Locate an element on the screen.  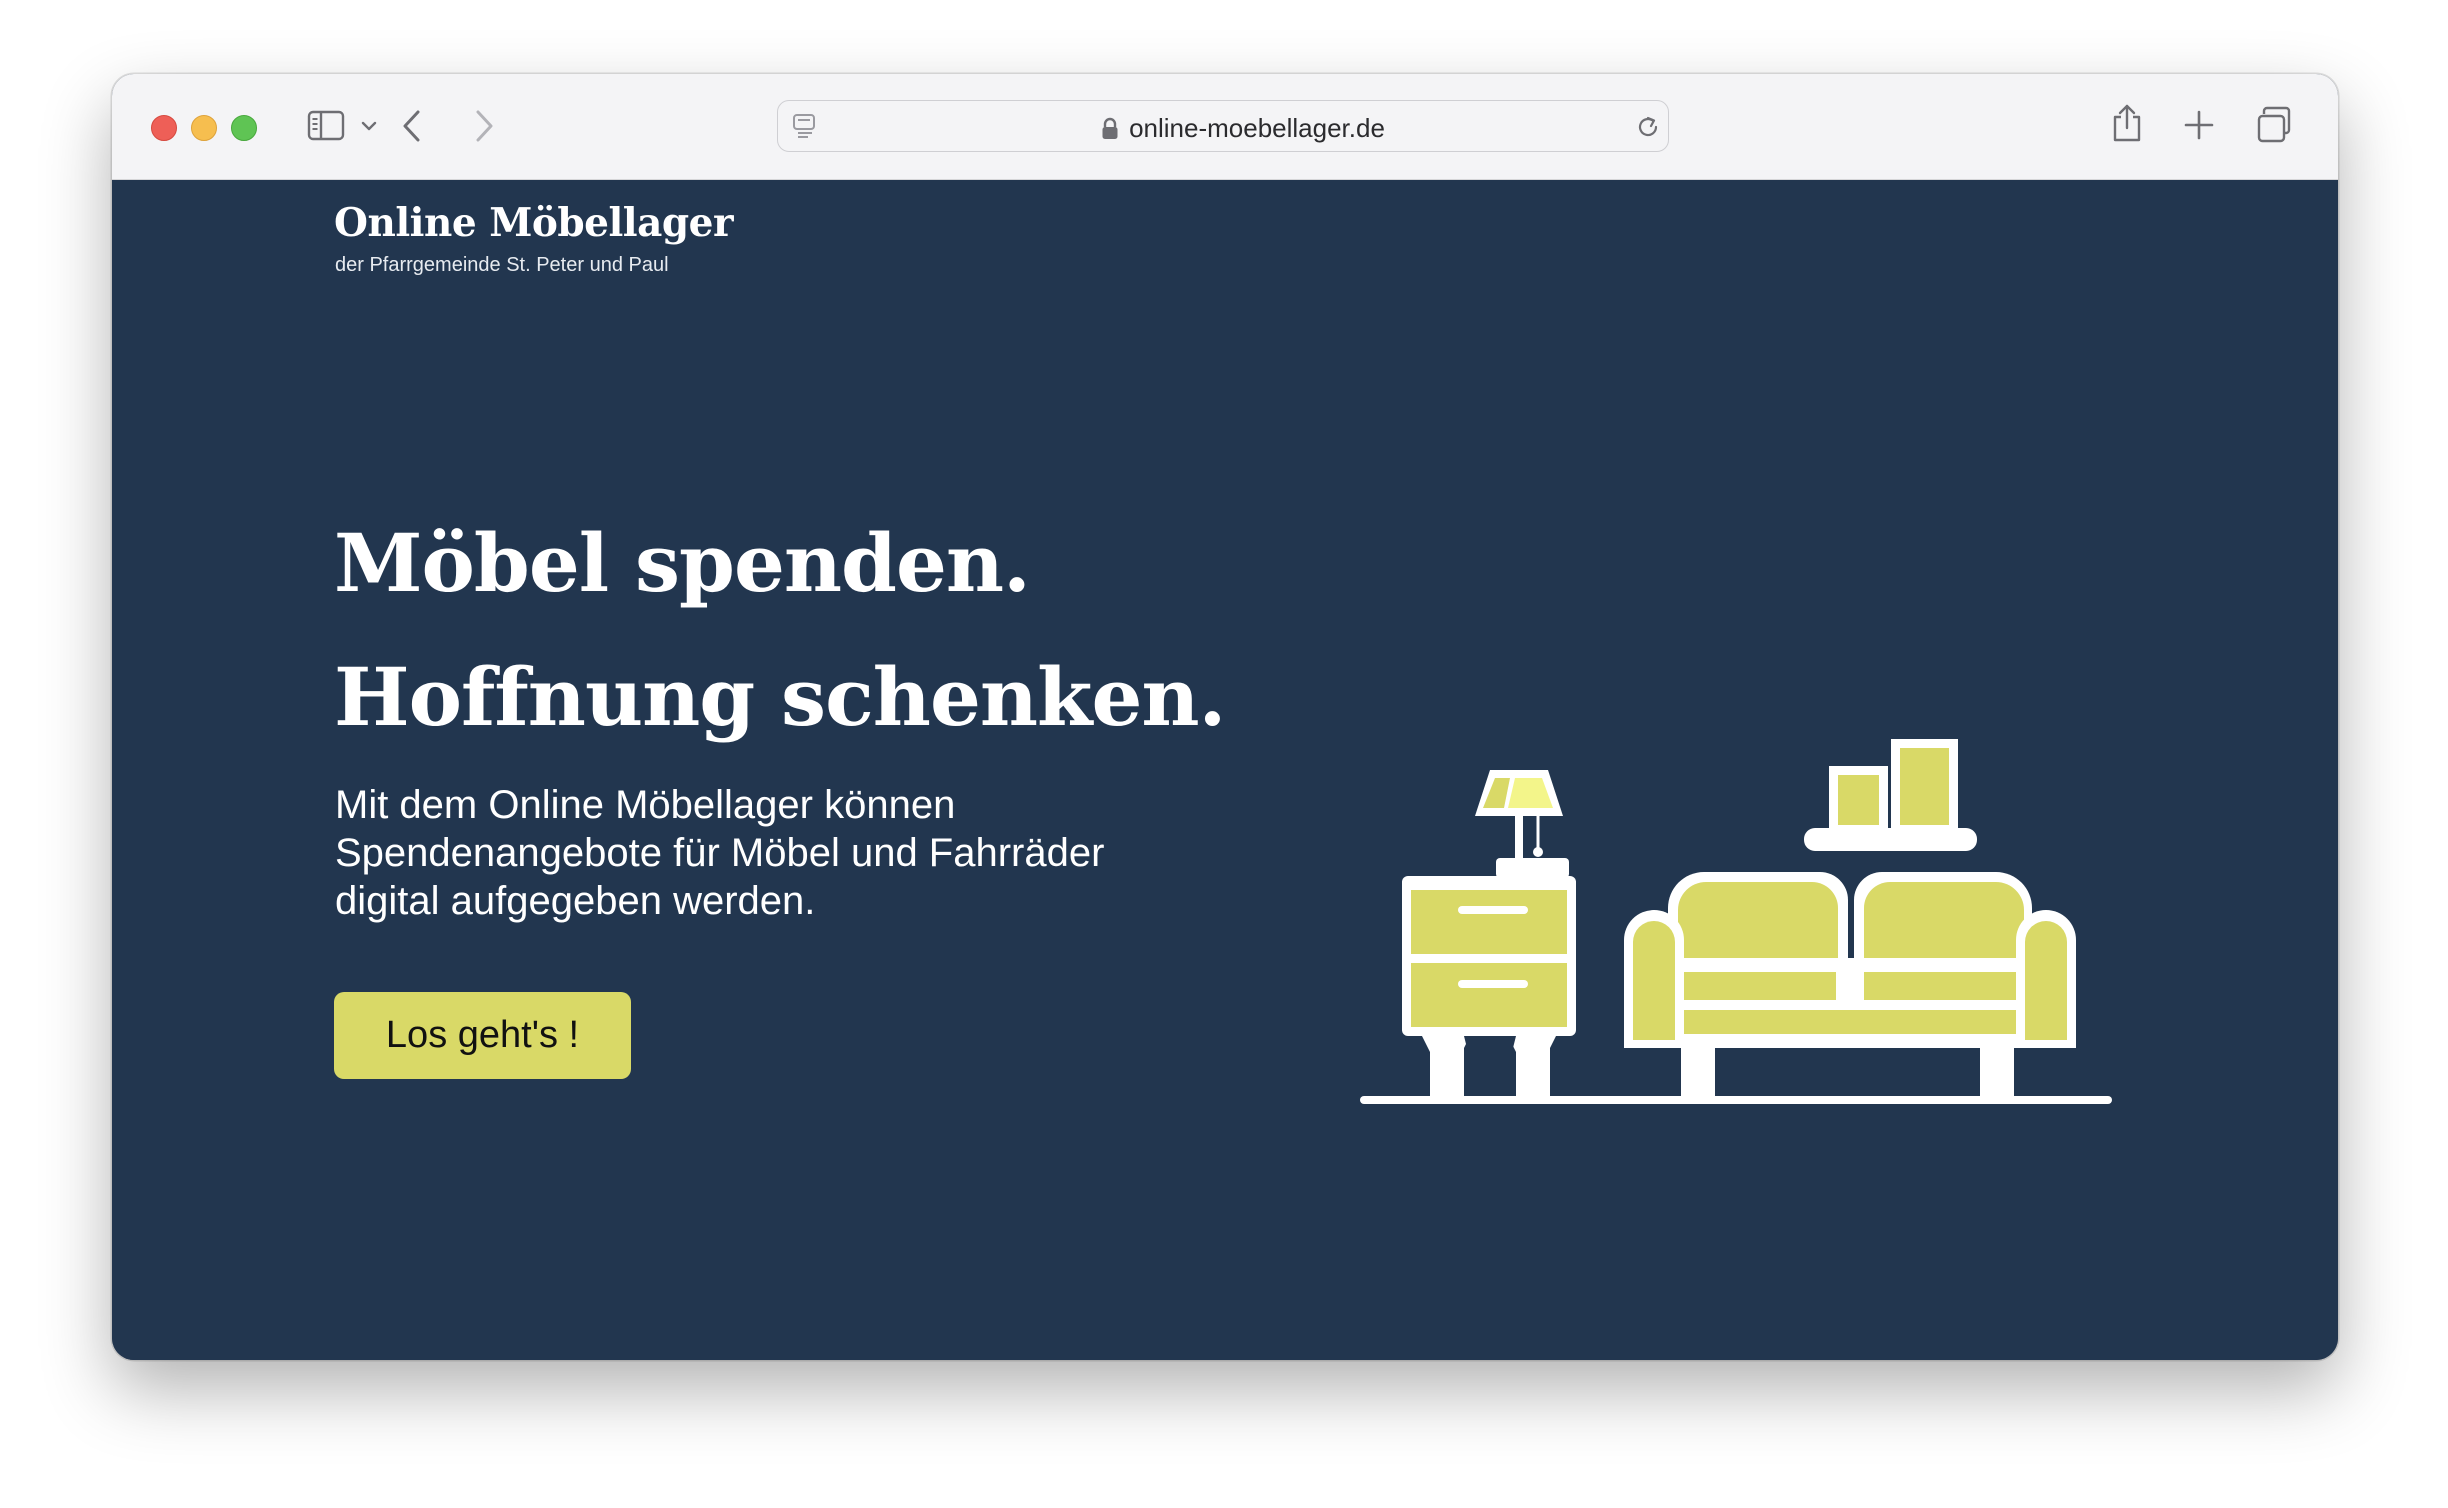
nightstand-leg-left is located at coordinates (1447, 1066).